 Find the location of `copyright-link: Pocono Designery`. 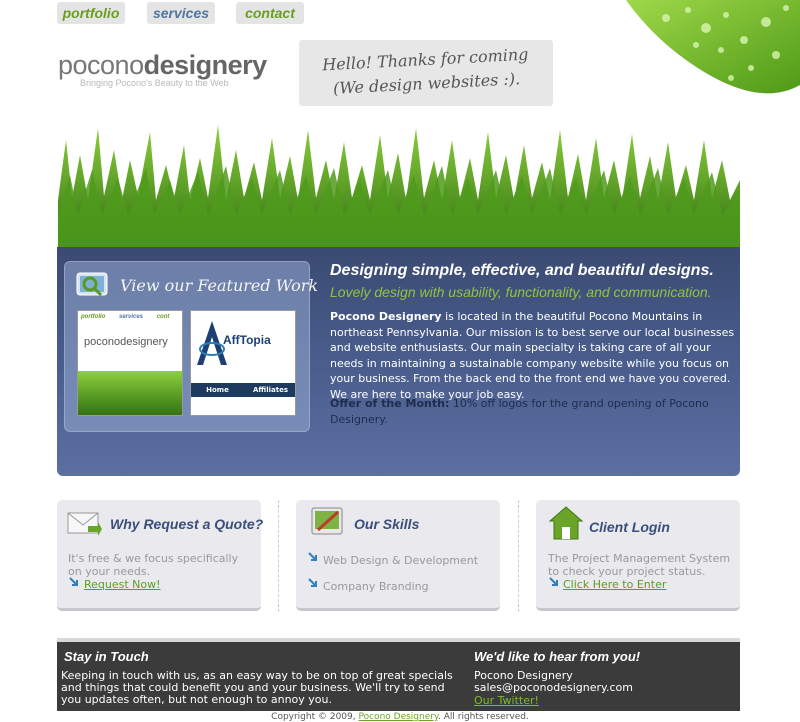

copyright-link: Pocono Designery is located at coordinates (399, 717).